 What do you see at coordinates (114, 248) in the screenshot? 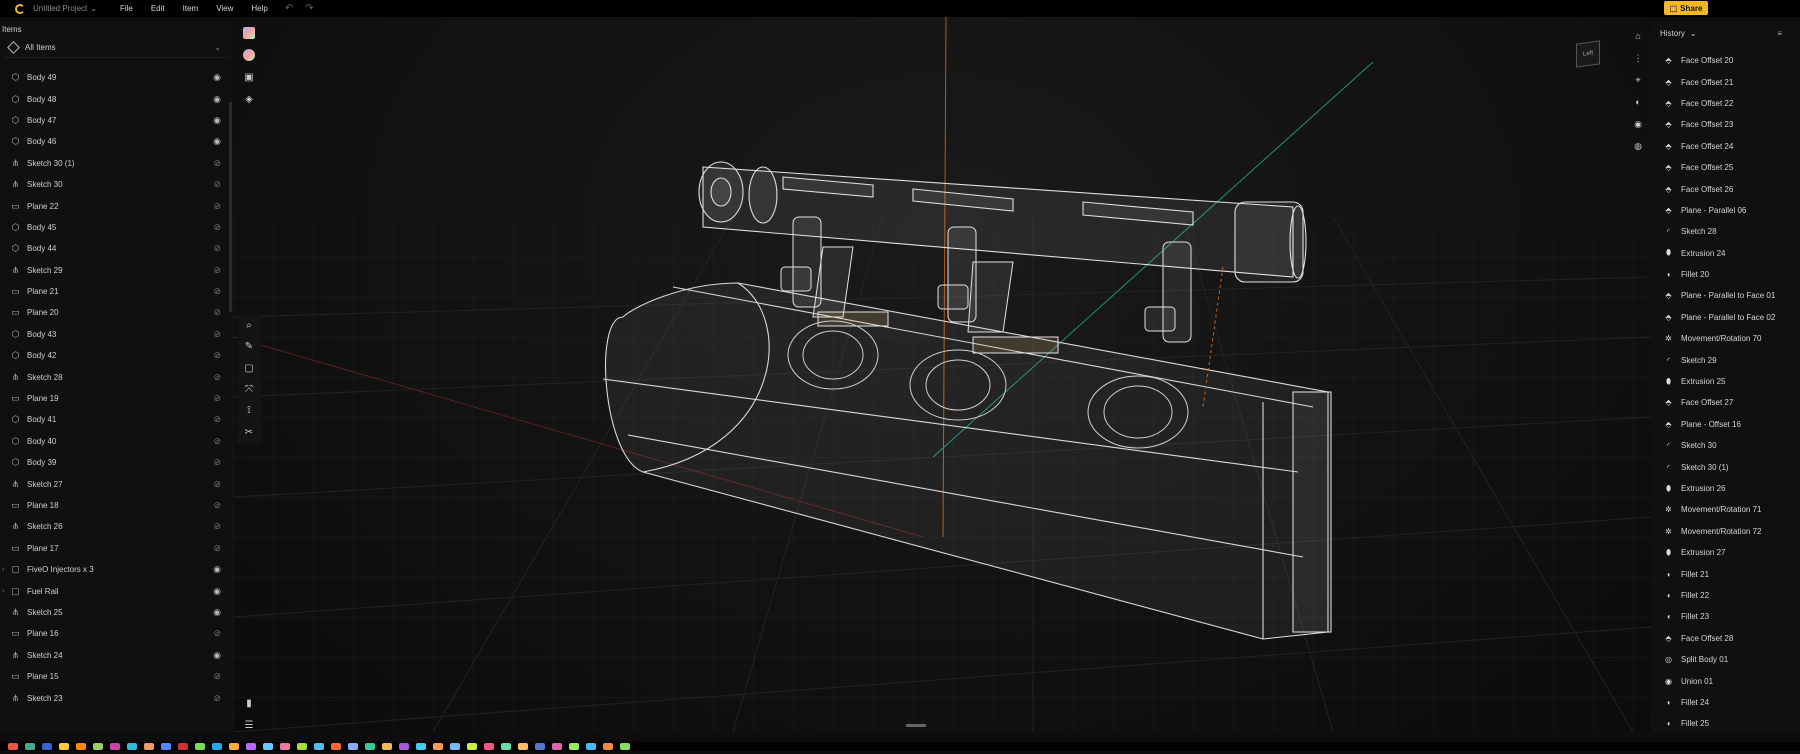
I see `list-item: ⬡ Body 44 ⊘` at bounding box center [114, 248].